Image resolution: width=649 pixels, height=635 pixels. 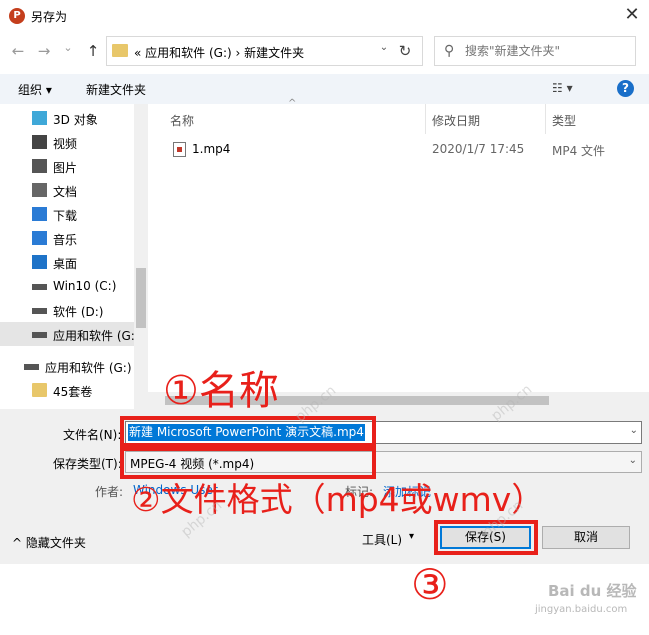 I want to click on sidebar-item: 软件 (D:), so click(x=67, y=310).